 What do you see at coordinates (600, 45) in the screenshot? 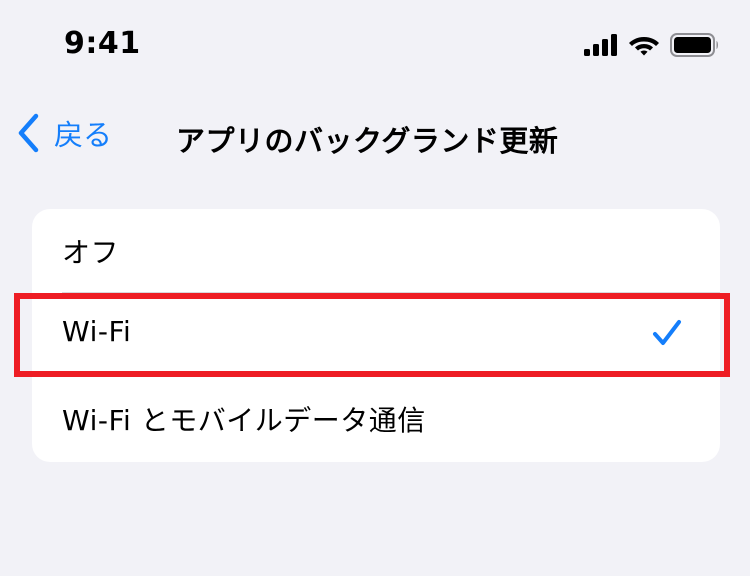
I see `cellular-signal-icon` at bounding box center [600, 45].